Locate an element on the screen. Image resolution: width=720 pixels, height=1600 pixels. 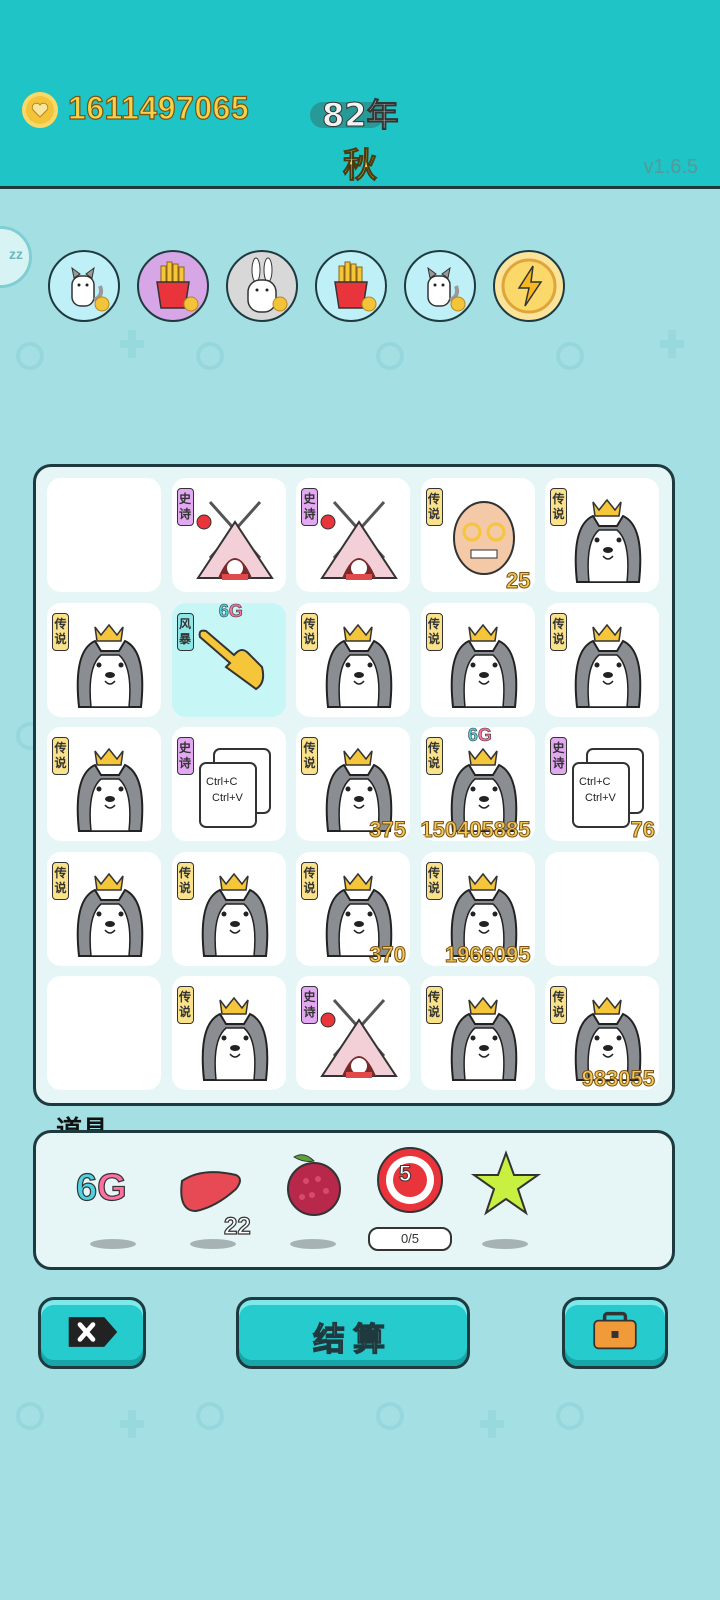
bag-button is located at coordinates (615, 1333).